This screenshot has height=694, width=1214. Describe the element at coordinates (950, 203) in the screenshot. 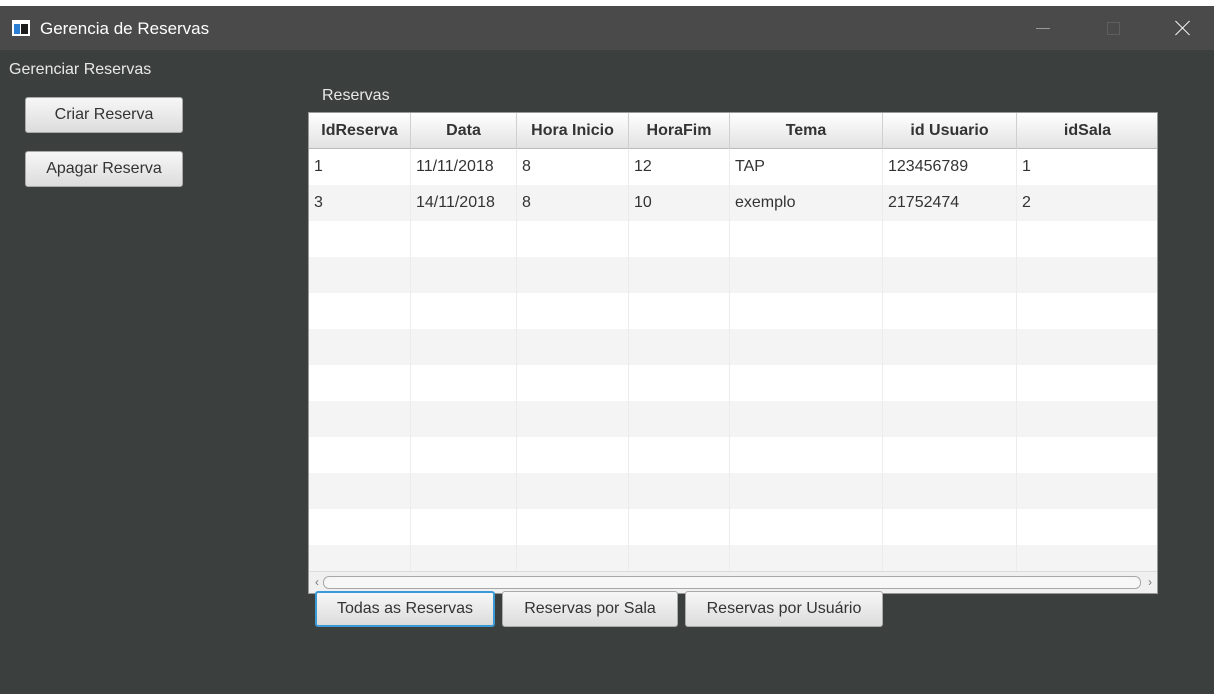

I see `table-cell: 21752474` at that location.